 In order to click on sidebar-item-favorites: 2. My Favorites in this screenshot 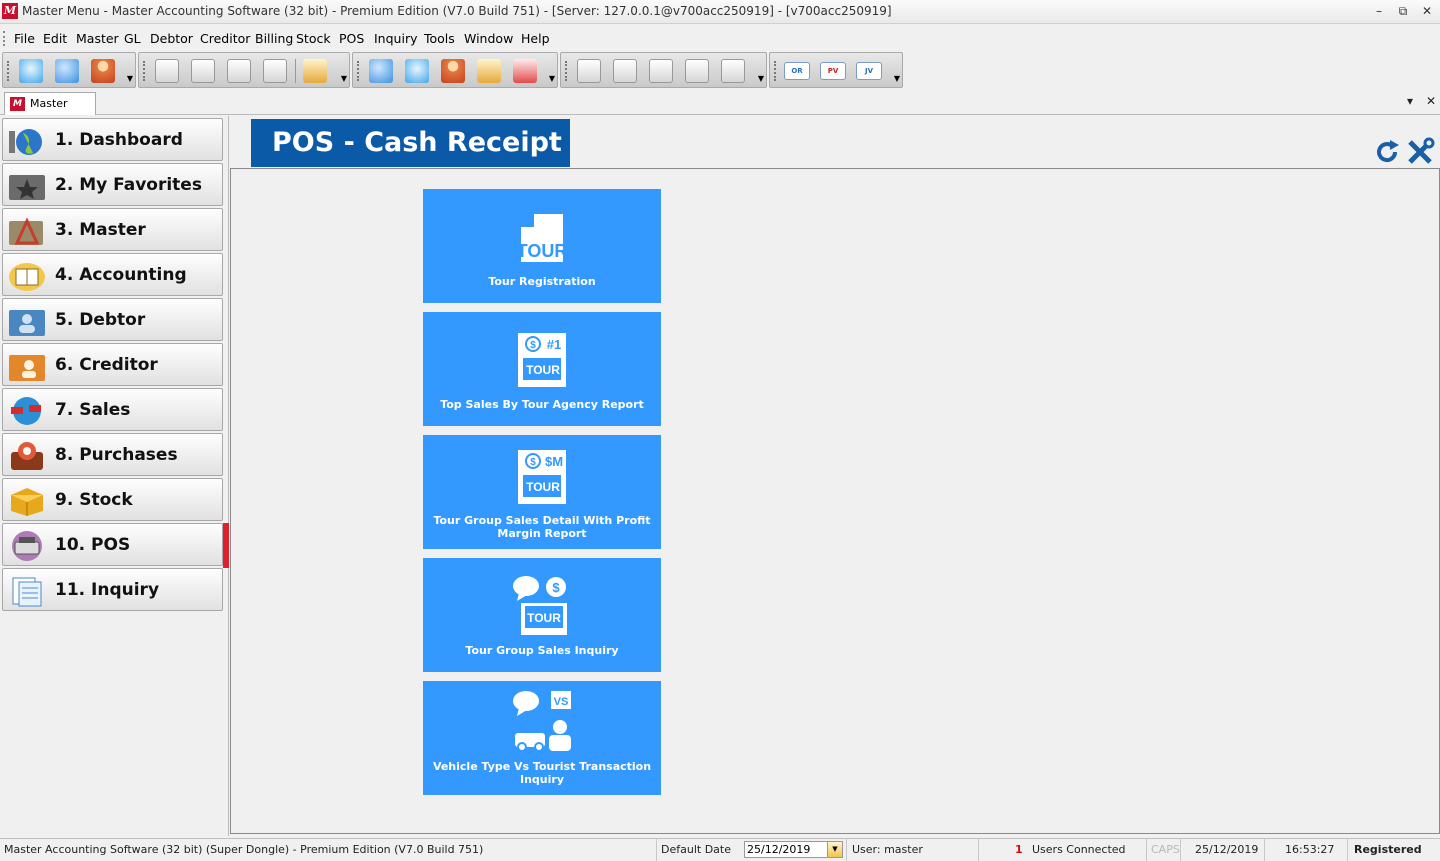, I will do `click(112, 184)`.